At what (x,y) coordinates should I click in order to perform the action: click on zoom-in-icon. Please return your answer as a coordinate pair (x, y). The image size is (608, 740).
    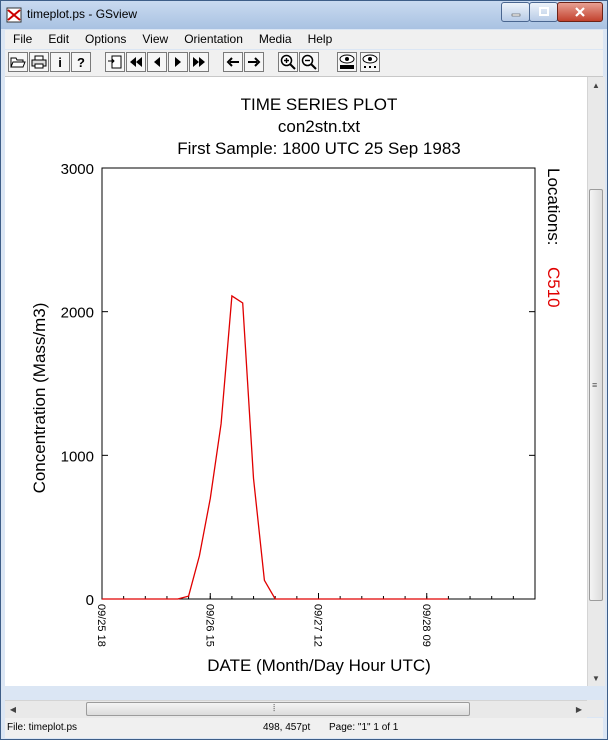
    Looking at the image, I should click on (288, 62).